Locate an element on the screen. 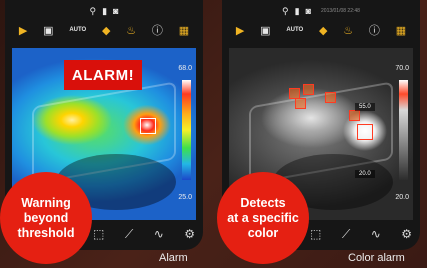 The image size is (427, 268). badge-line: Detects is located at coordinates (263, 202).